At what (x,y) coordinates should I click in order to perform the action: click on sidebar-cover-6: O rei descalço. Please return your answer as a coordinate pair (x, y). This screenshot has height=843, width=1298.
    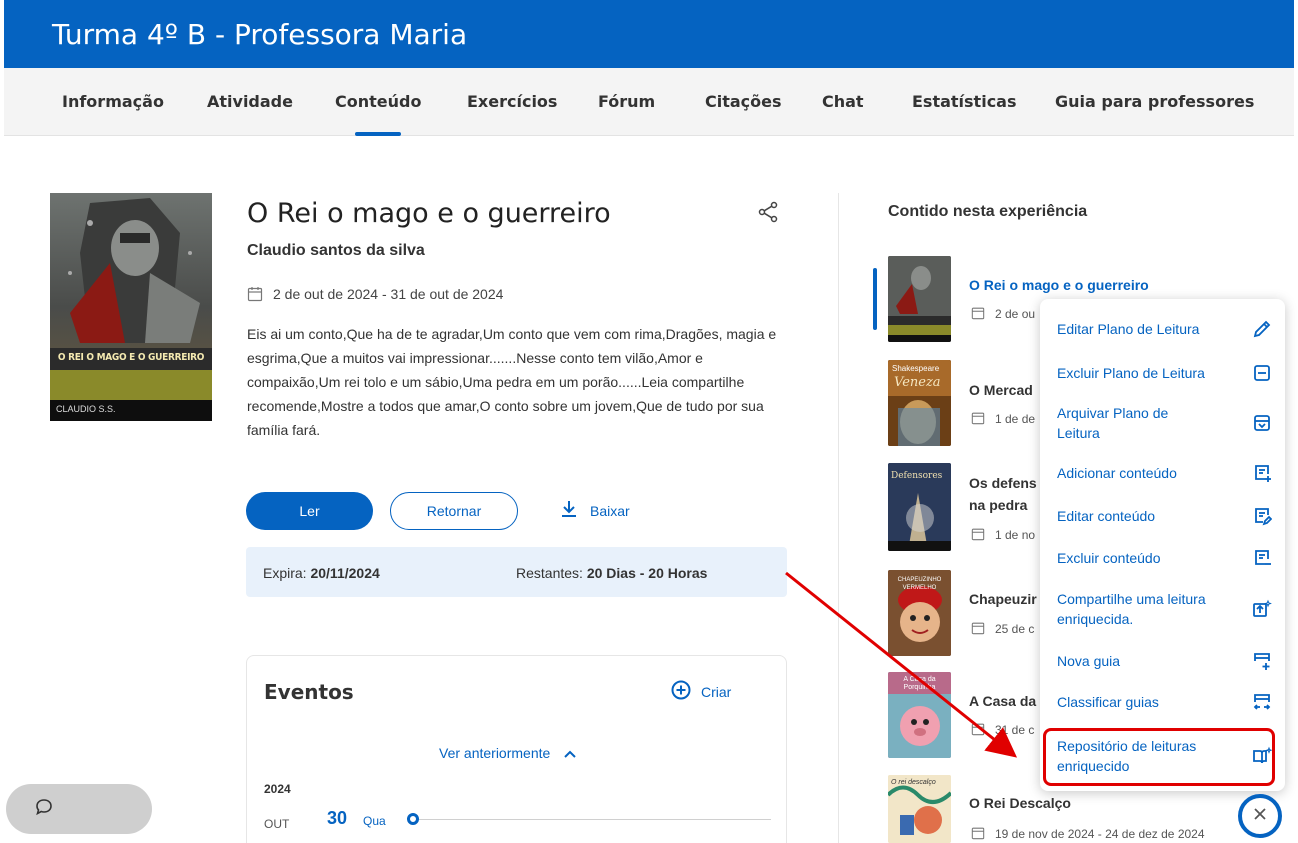
    Looking at the image, I should click on (919, 809).